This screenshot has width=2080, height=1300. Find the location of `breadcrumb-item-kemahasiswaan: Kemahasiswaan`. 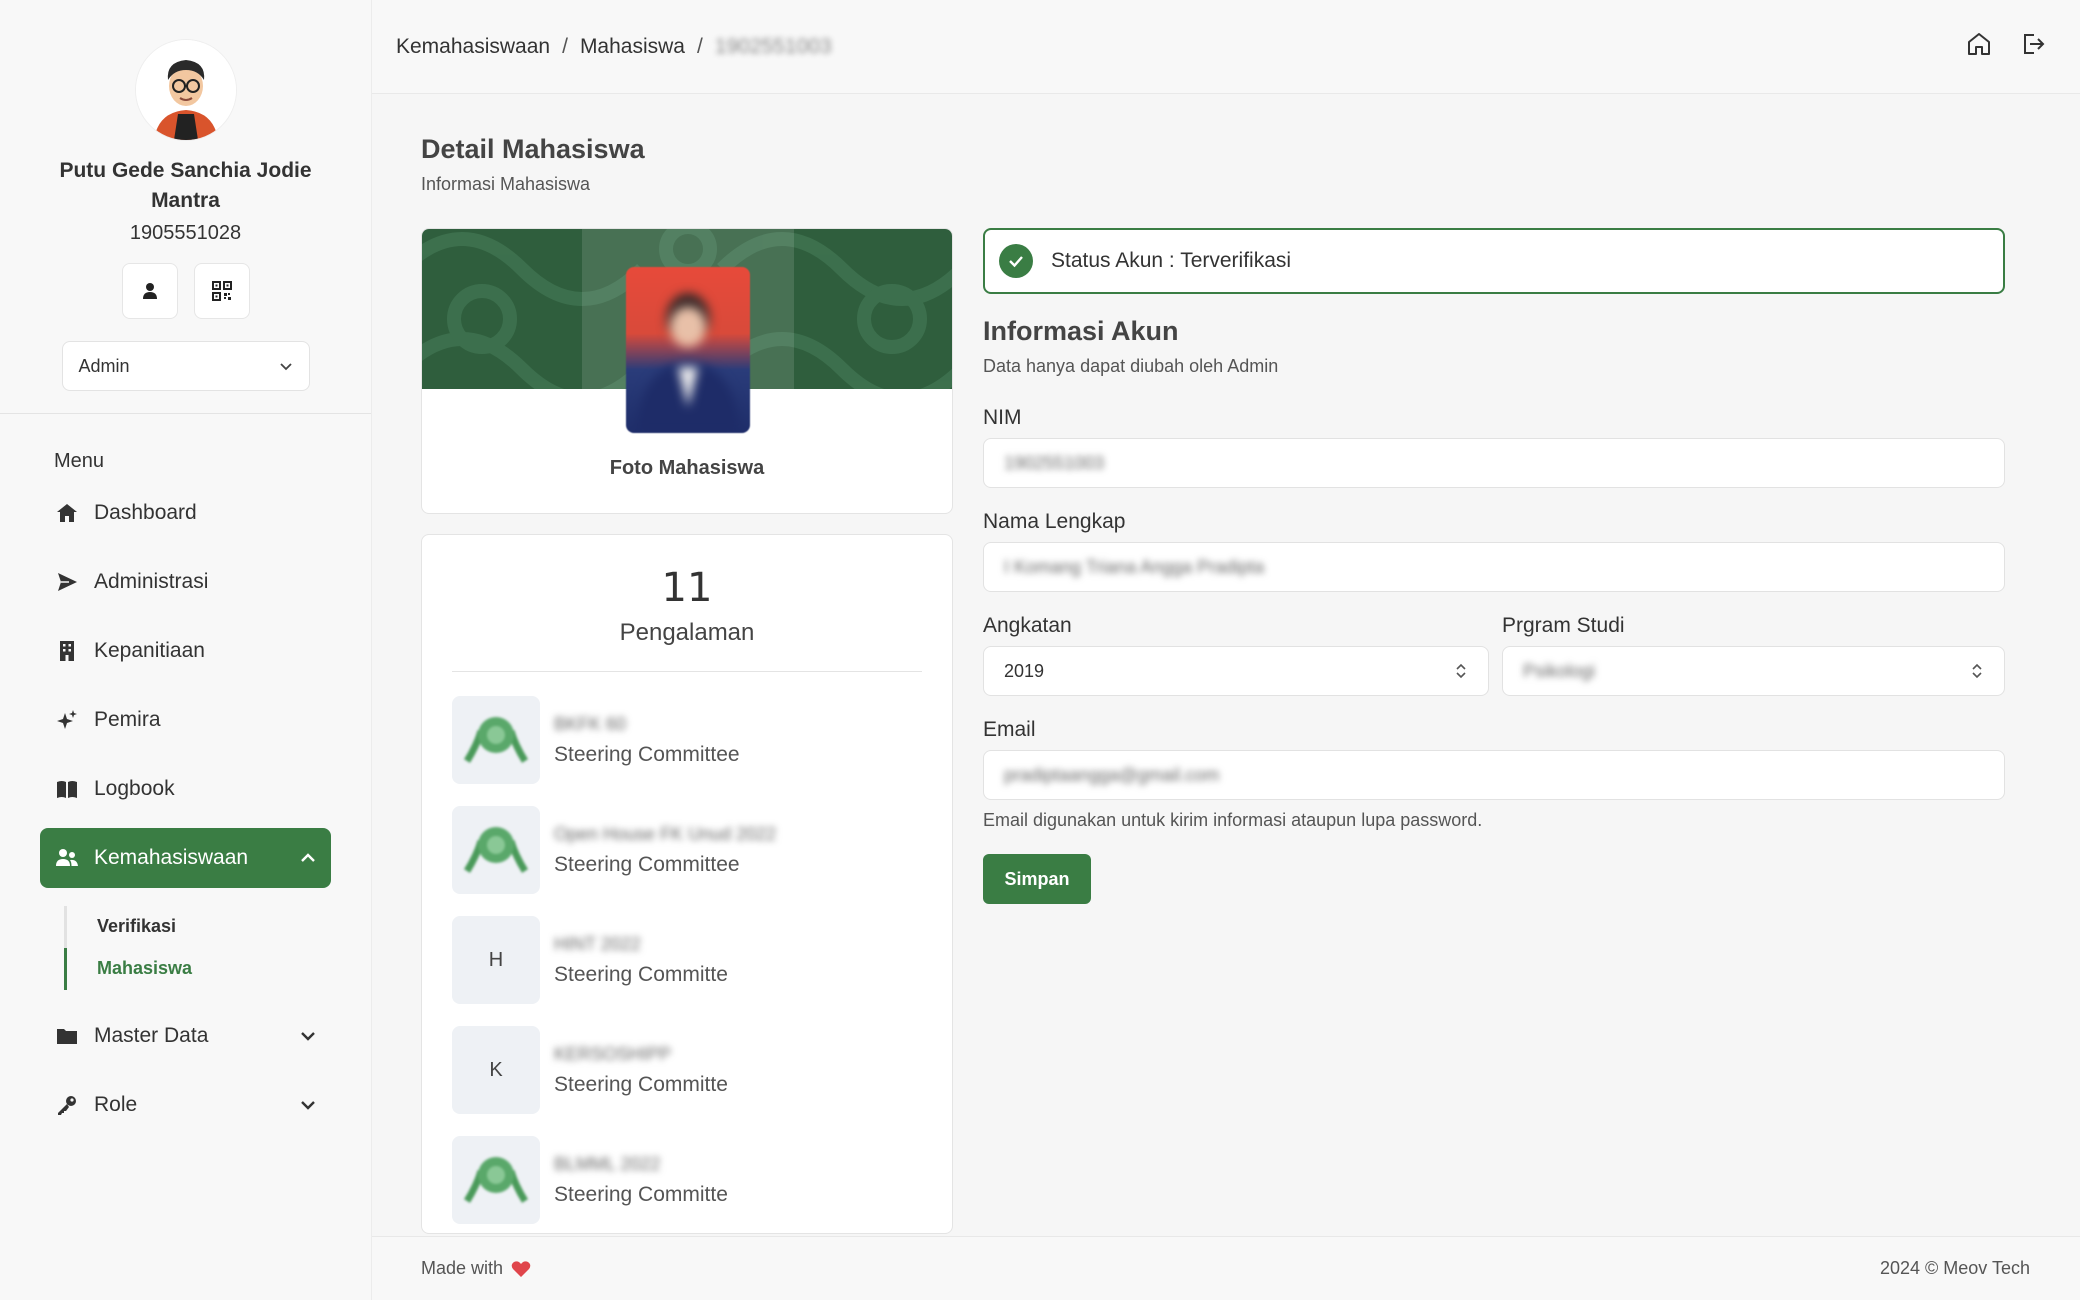

breadcrumb-item-kemahasiswaan: Kemahasiswaan is located at coordinates (473, 47).